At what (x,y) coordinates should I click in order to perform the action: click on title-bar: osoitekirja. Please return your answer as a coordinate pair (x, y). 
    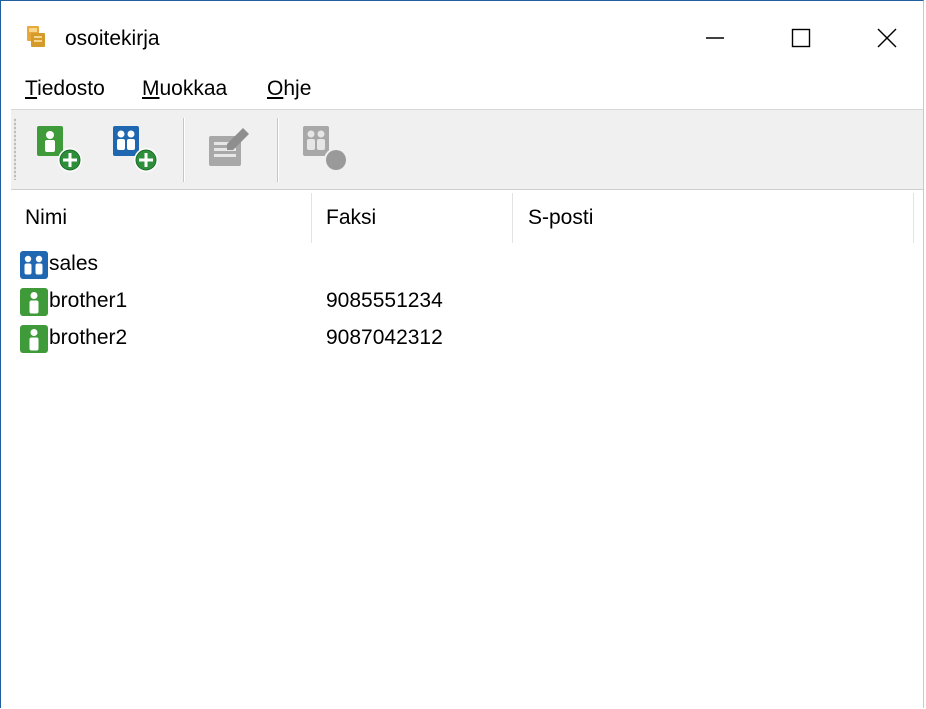
    Looking at the image, I should click on (462, 35).